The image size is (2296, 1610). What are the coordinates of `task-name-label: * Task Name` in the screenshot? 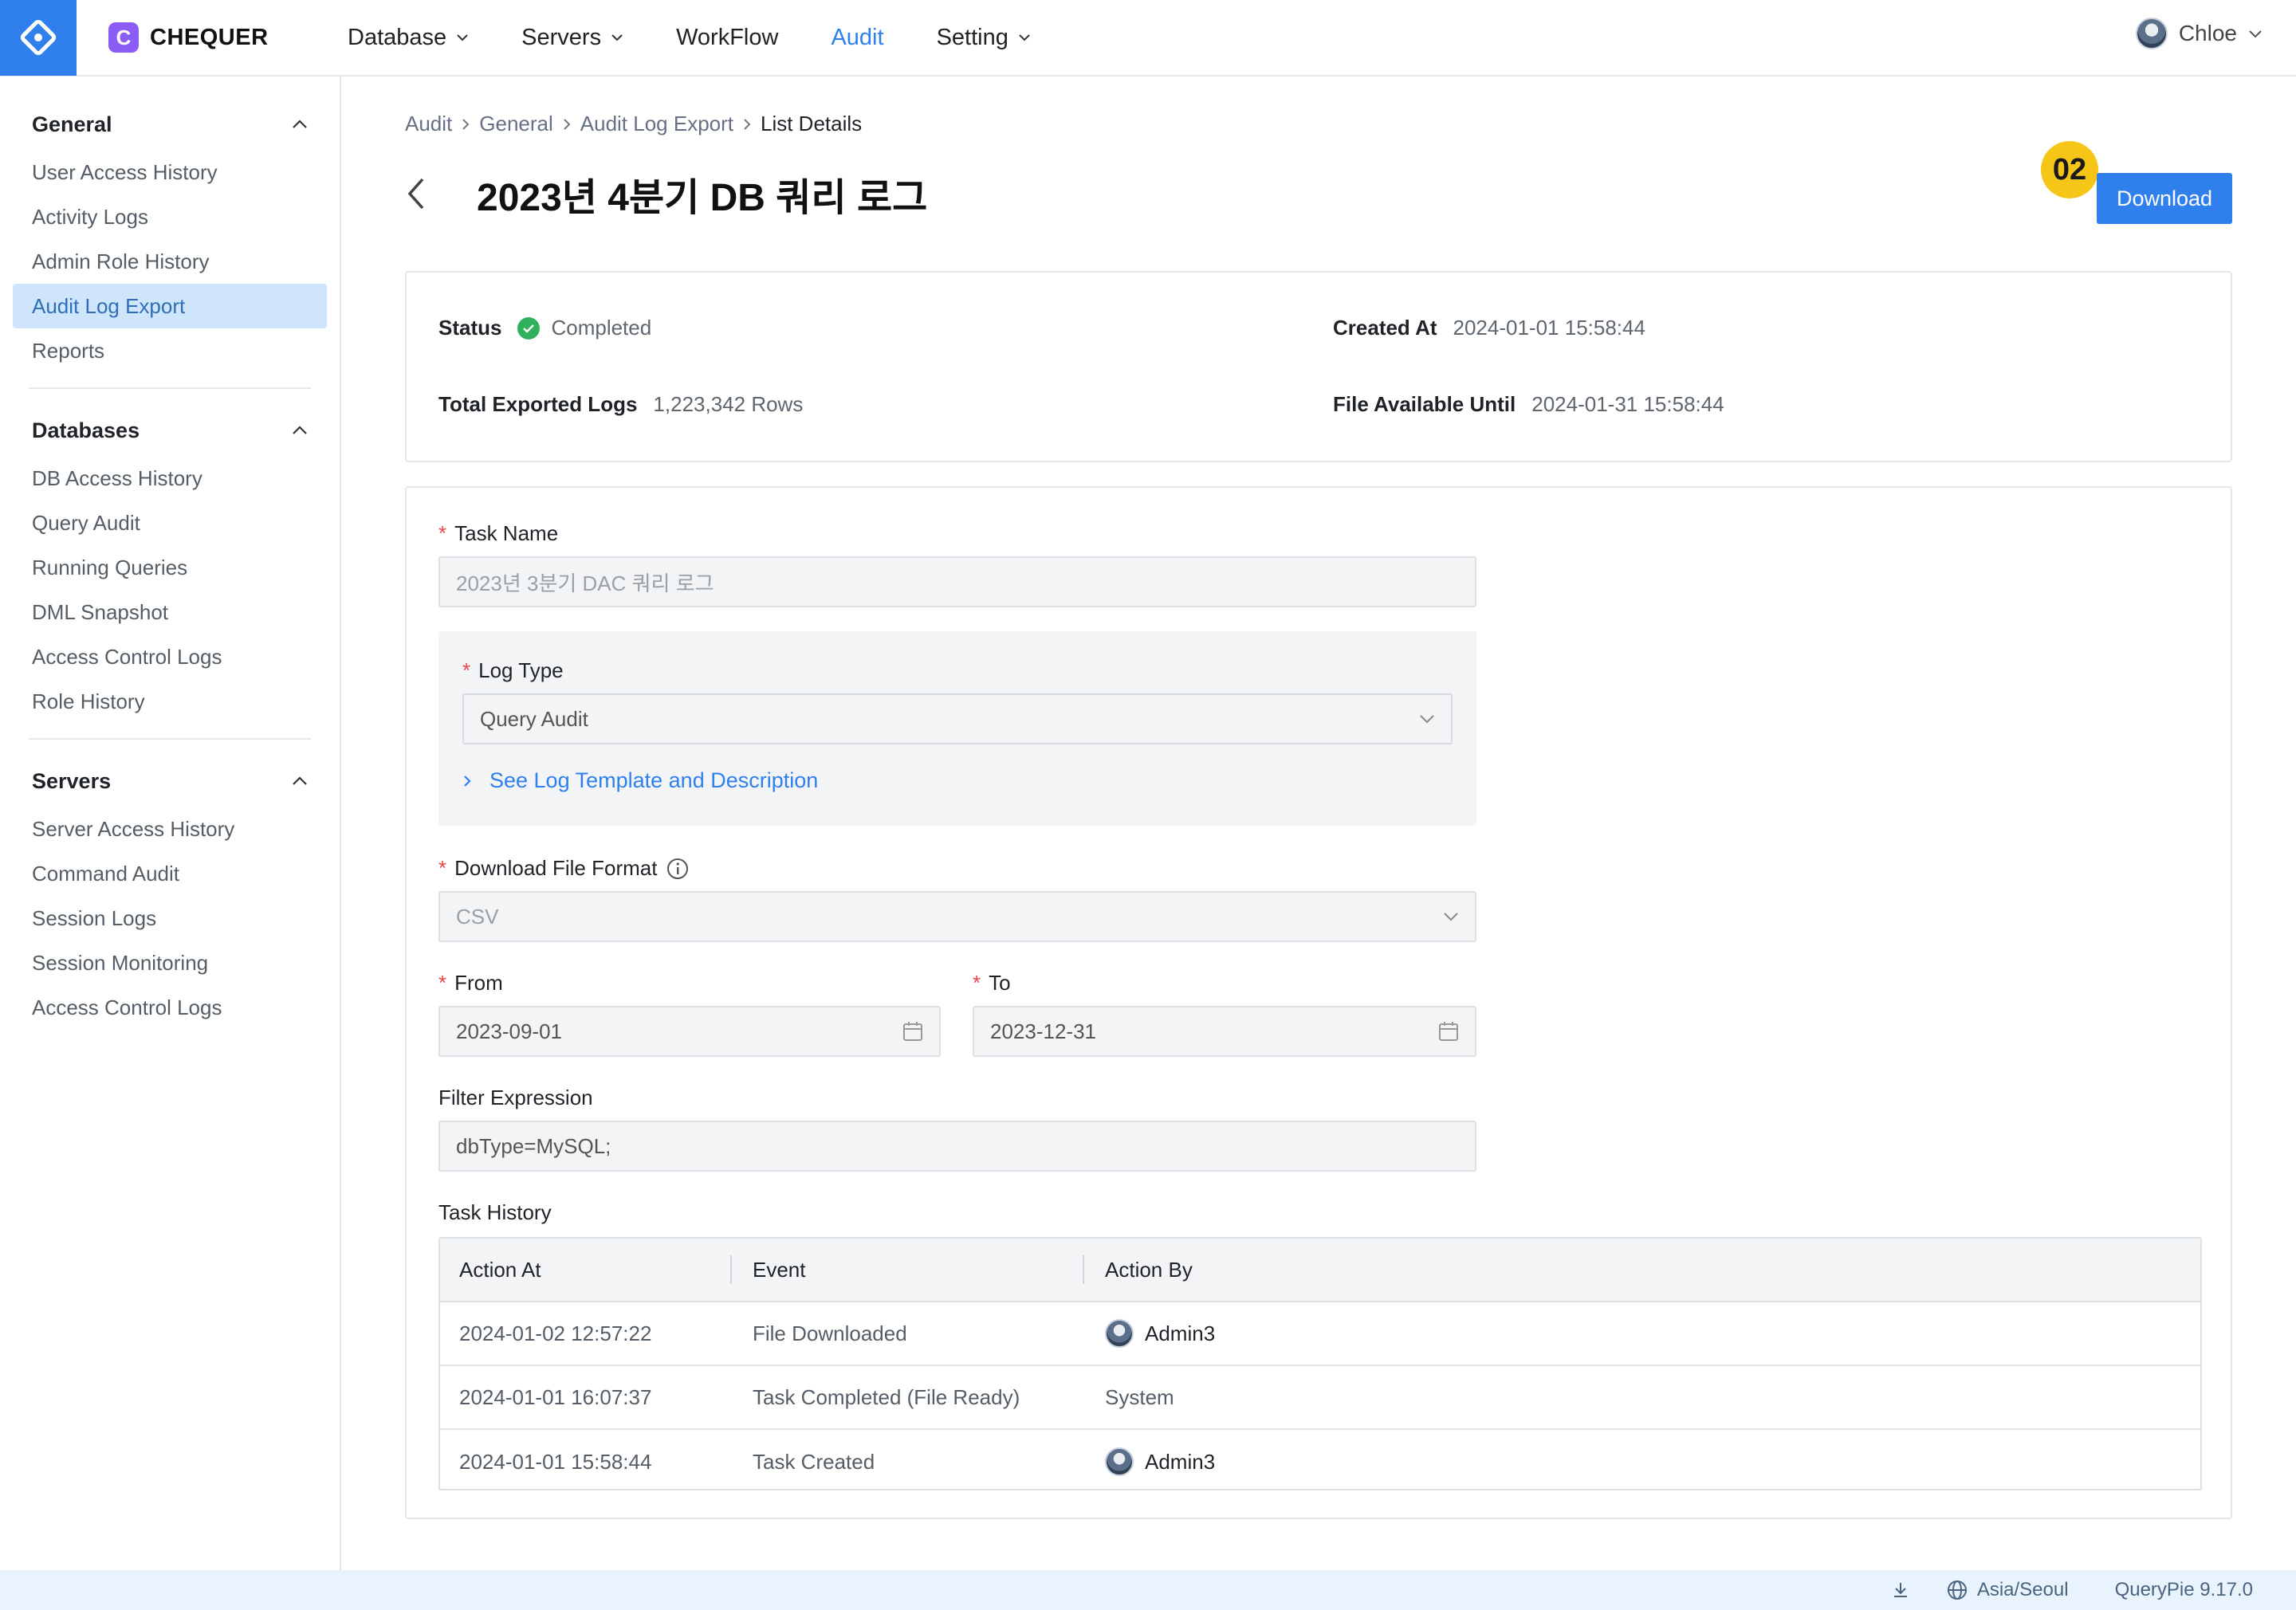 It's located at (498, 533).